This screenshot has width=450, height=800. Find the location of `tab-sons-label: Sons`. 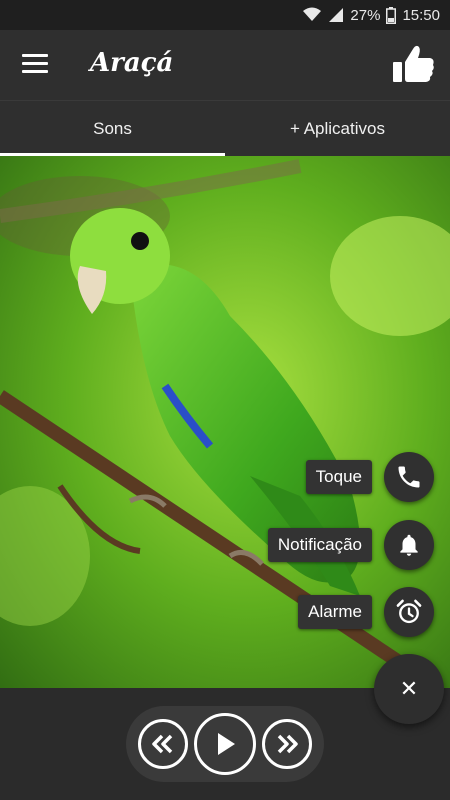

tab-sons-label: Sons is located at coordinates (112, 128).